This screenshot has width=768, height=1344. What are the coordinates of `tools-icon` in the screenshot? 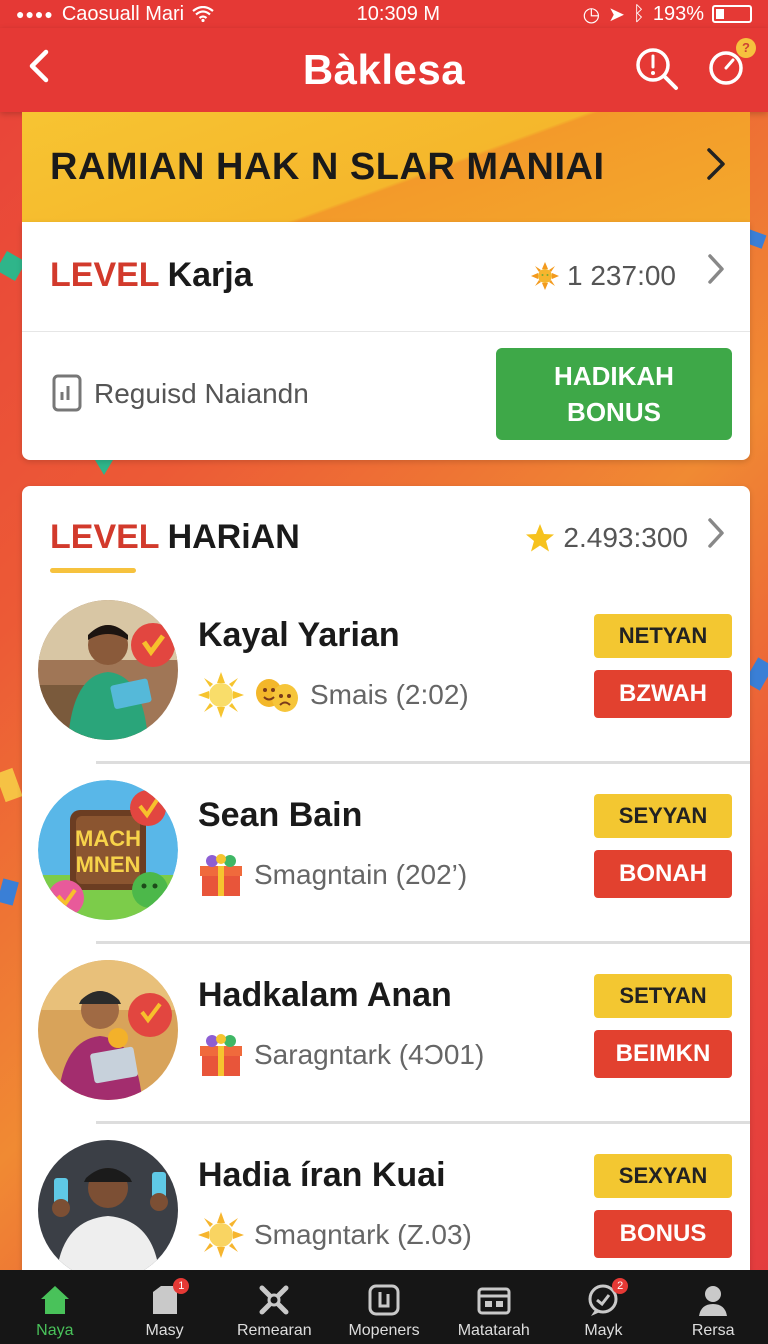 It's located at (274, 1300).